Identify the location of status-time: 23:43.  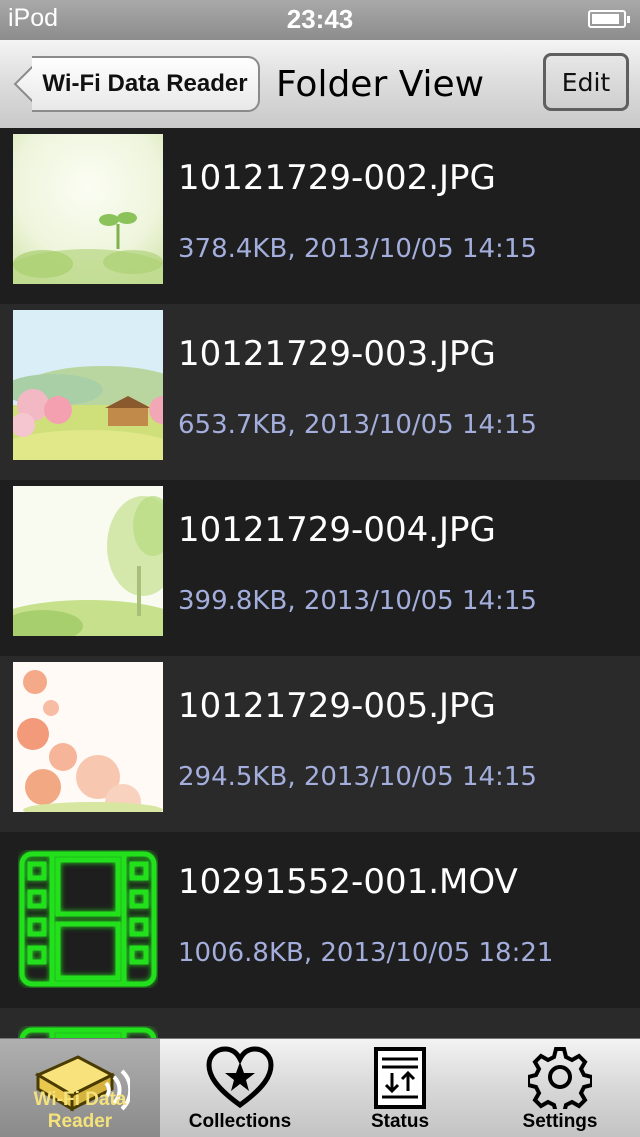
(320, 19).